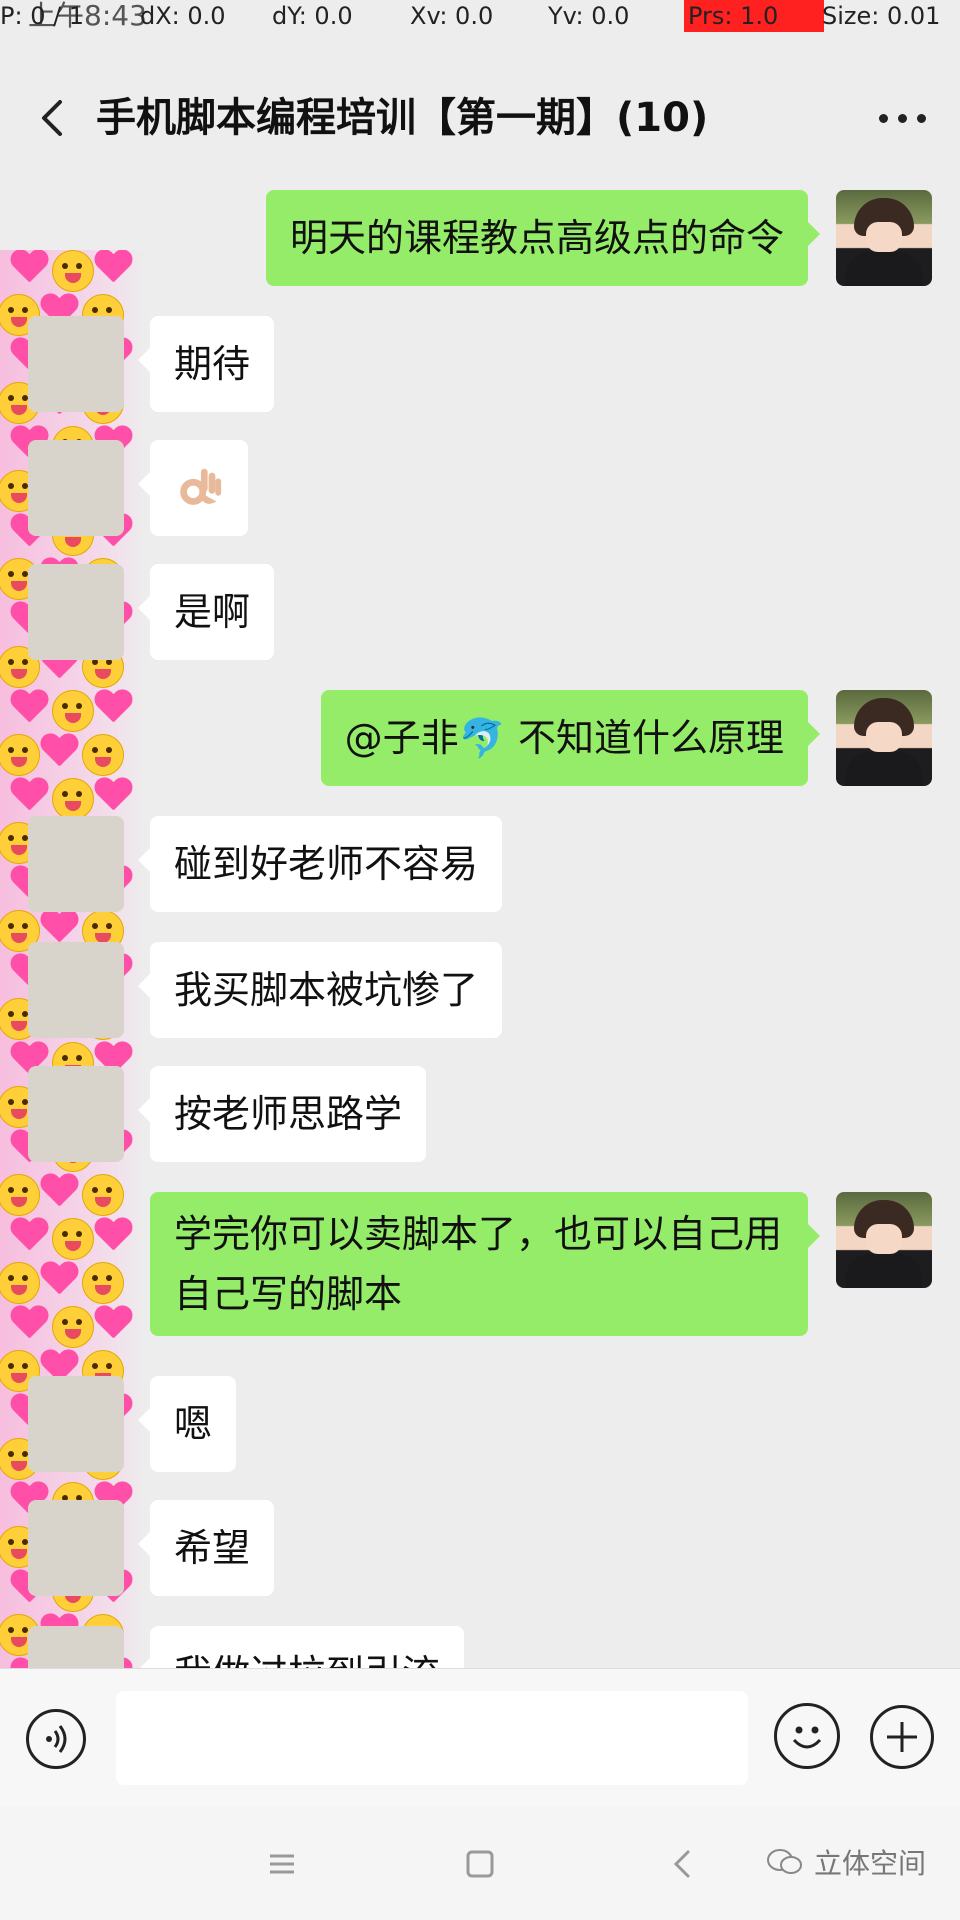 The height and width of the screenshot is (1920, 960). Describe the element at coordinates (42, 16) in the screenshot. I see `debug-pointer-count: P: 0 / 1` at that location.